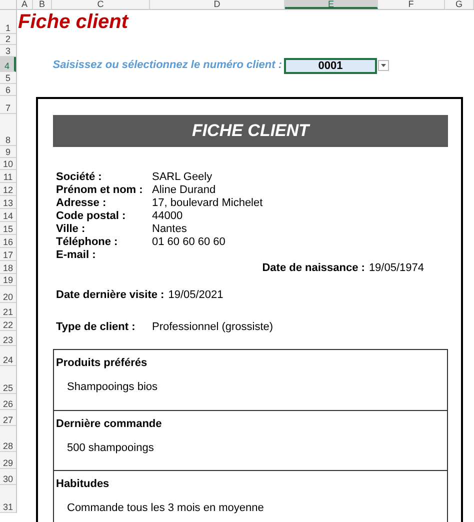 The height and width of the screenshot is (522, 474). What do you see at coordinates (8, 39) in the screenshot?
I see `row-header: 2` at bounding box center [8, 39].